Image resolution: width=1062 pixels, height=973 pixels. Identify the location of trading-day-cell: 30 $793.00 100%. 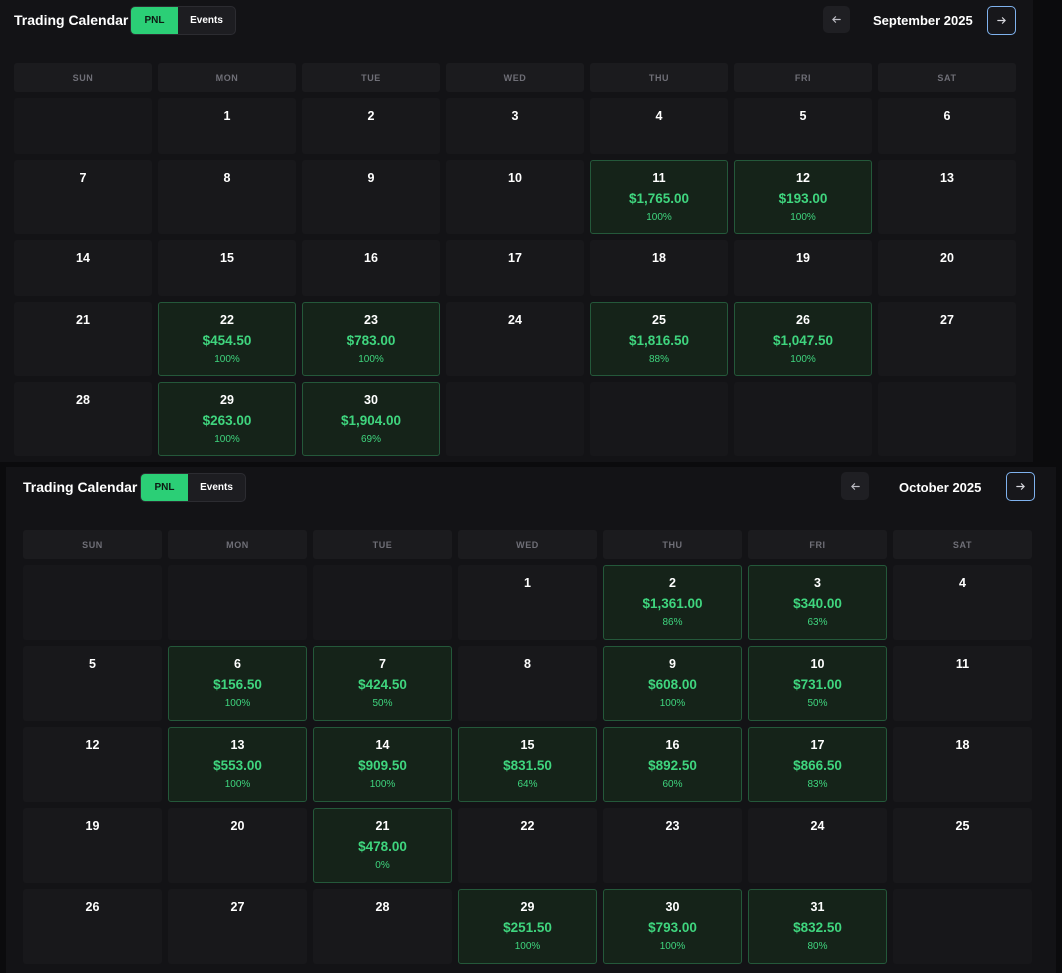
(672, 926).